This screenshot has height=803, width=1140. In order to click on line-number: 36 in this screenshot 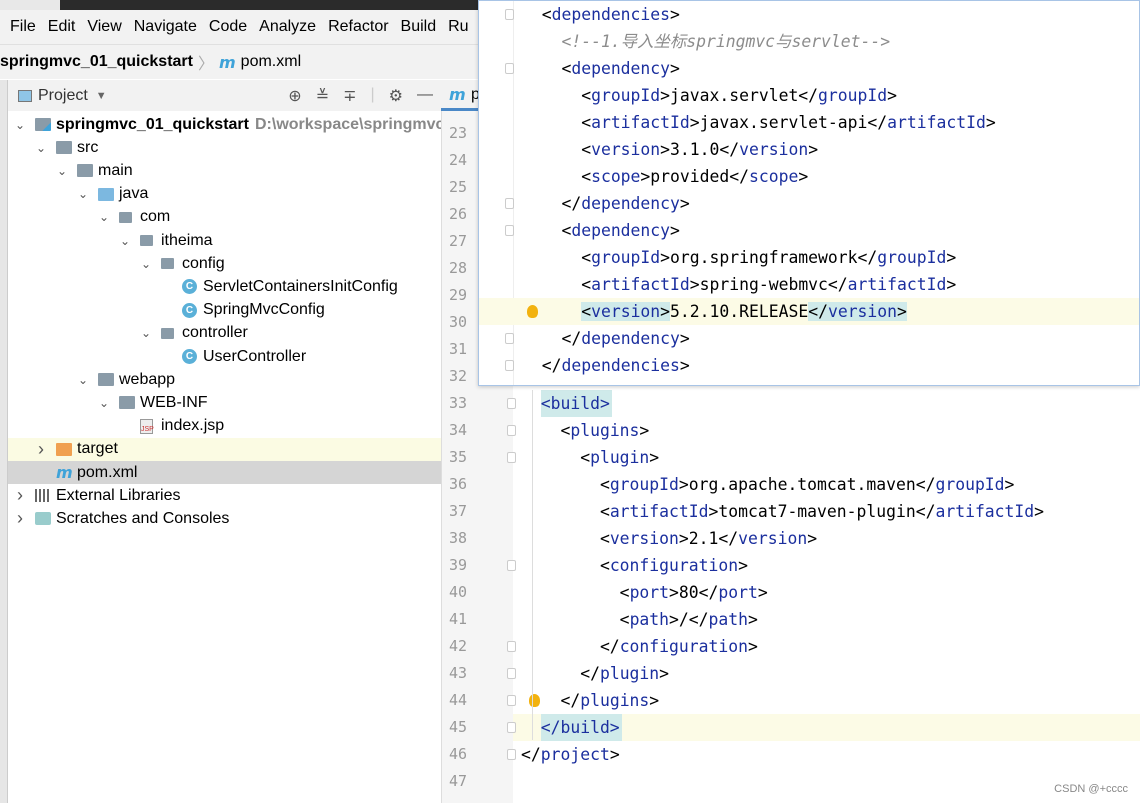, I will do `click(457, 484)`.